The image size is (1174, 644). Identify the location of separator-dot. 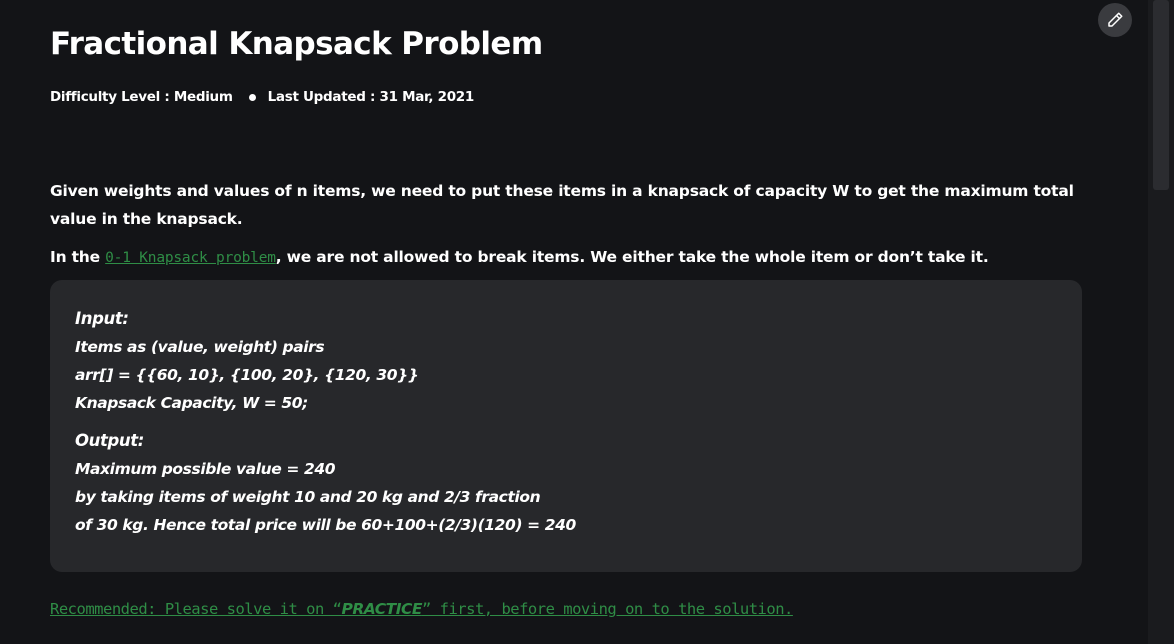
(252, 97).